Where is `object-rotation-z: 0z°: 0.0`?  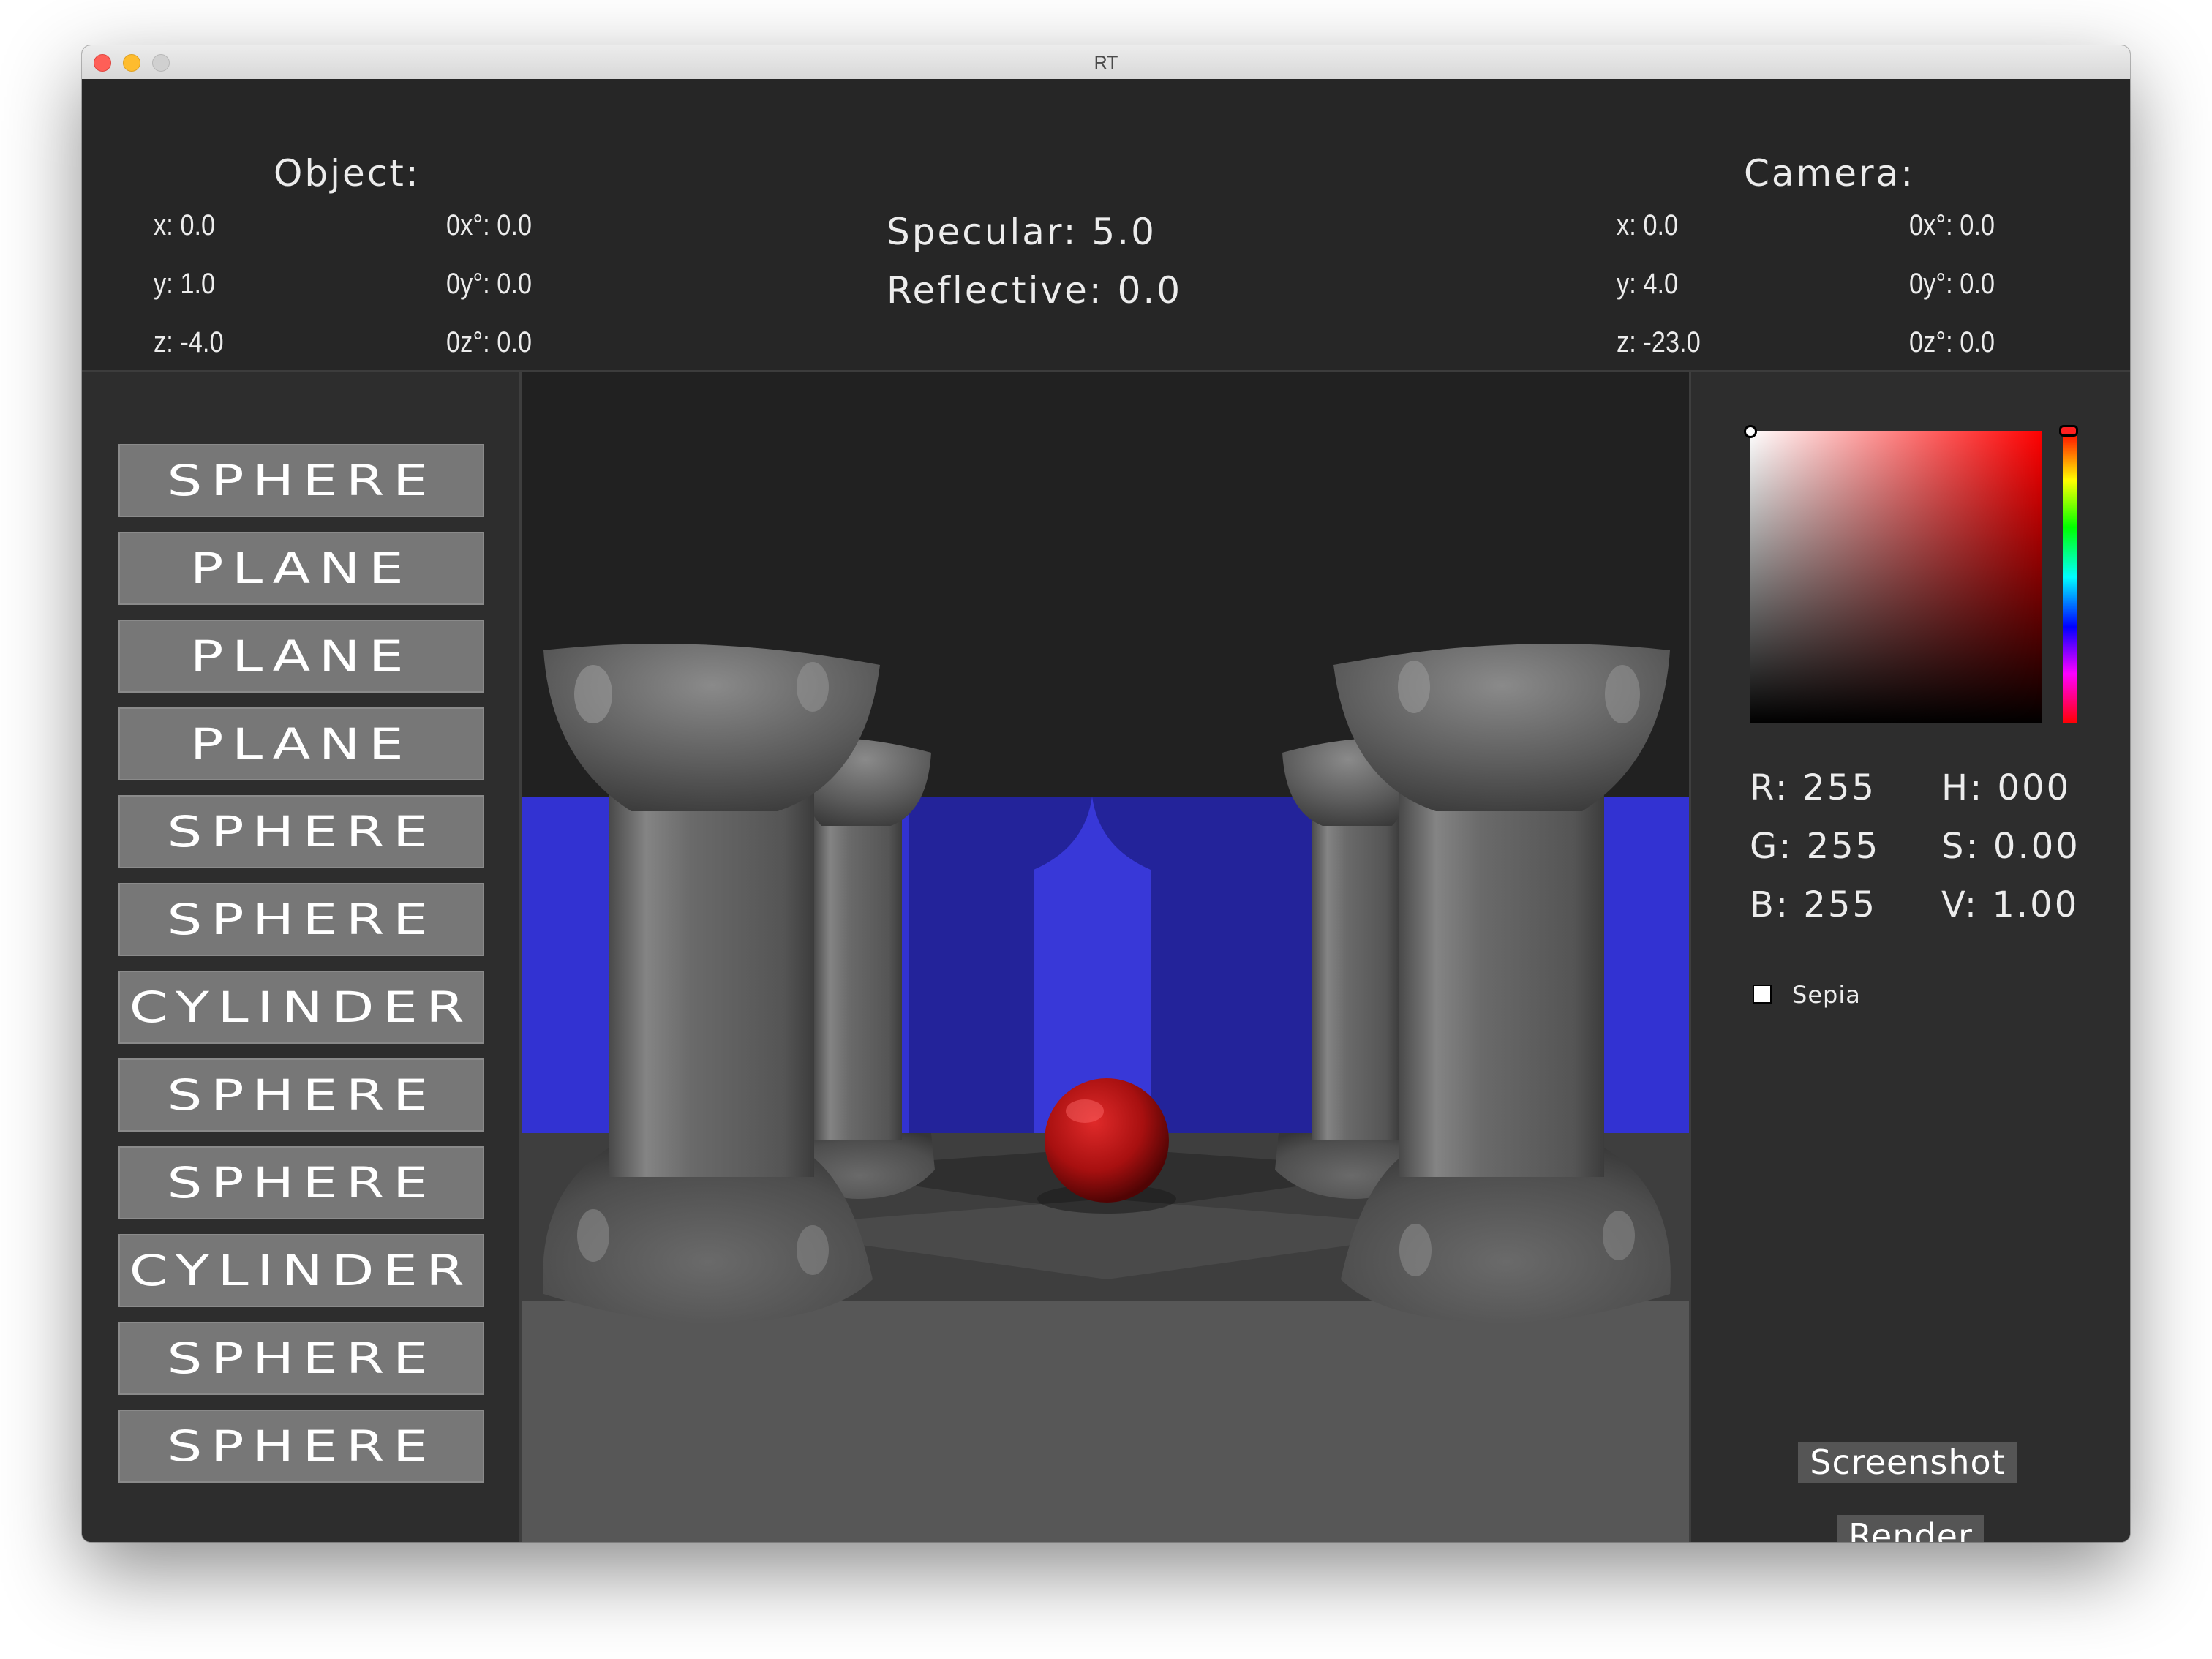 object-rotation-z: 0z°: 0.0 is located at coordinates (489, 342).